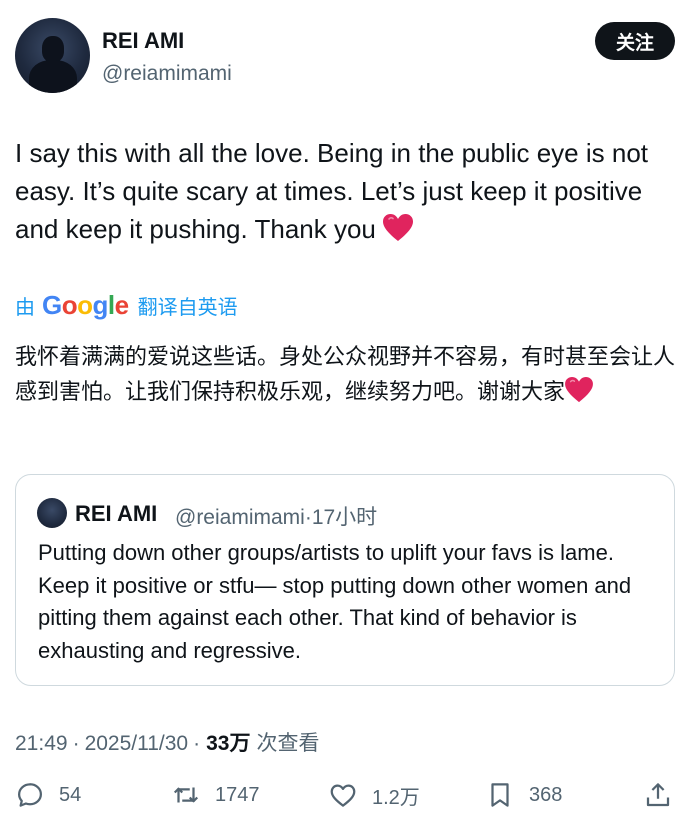  What do you see at coordinates (25, 307) in the screenshot?
I see `translate-by: 由` at bounding box center [25, 307].